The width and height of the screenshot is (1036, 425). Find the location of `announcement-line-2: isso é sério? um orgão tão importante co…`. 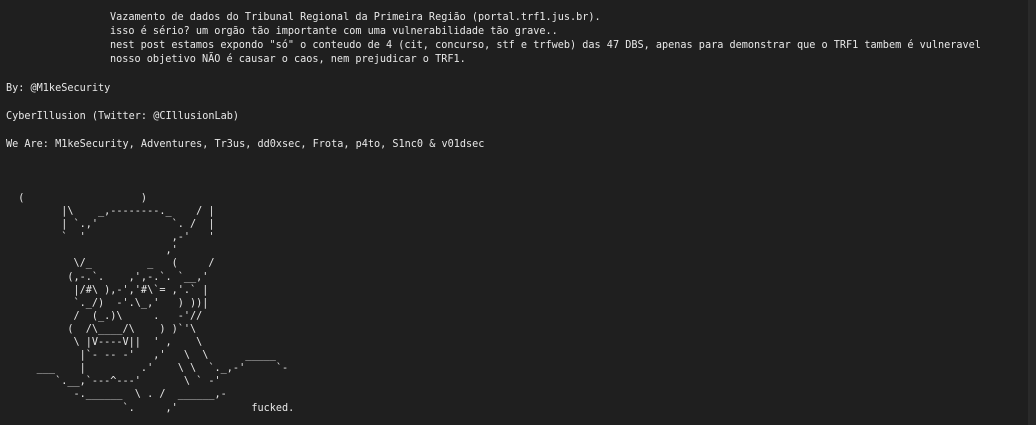

announcement-line-2: isso é sério? um orgão tão importante co… is located at coordinates (334, 31).